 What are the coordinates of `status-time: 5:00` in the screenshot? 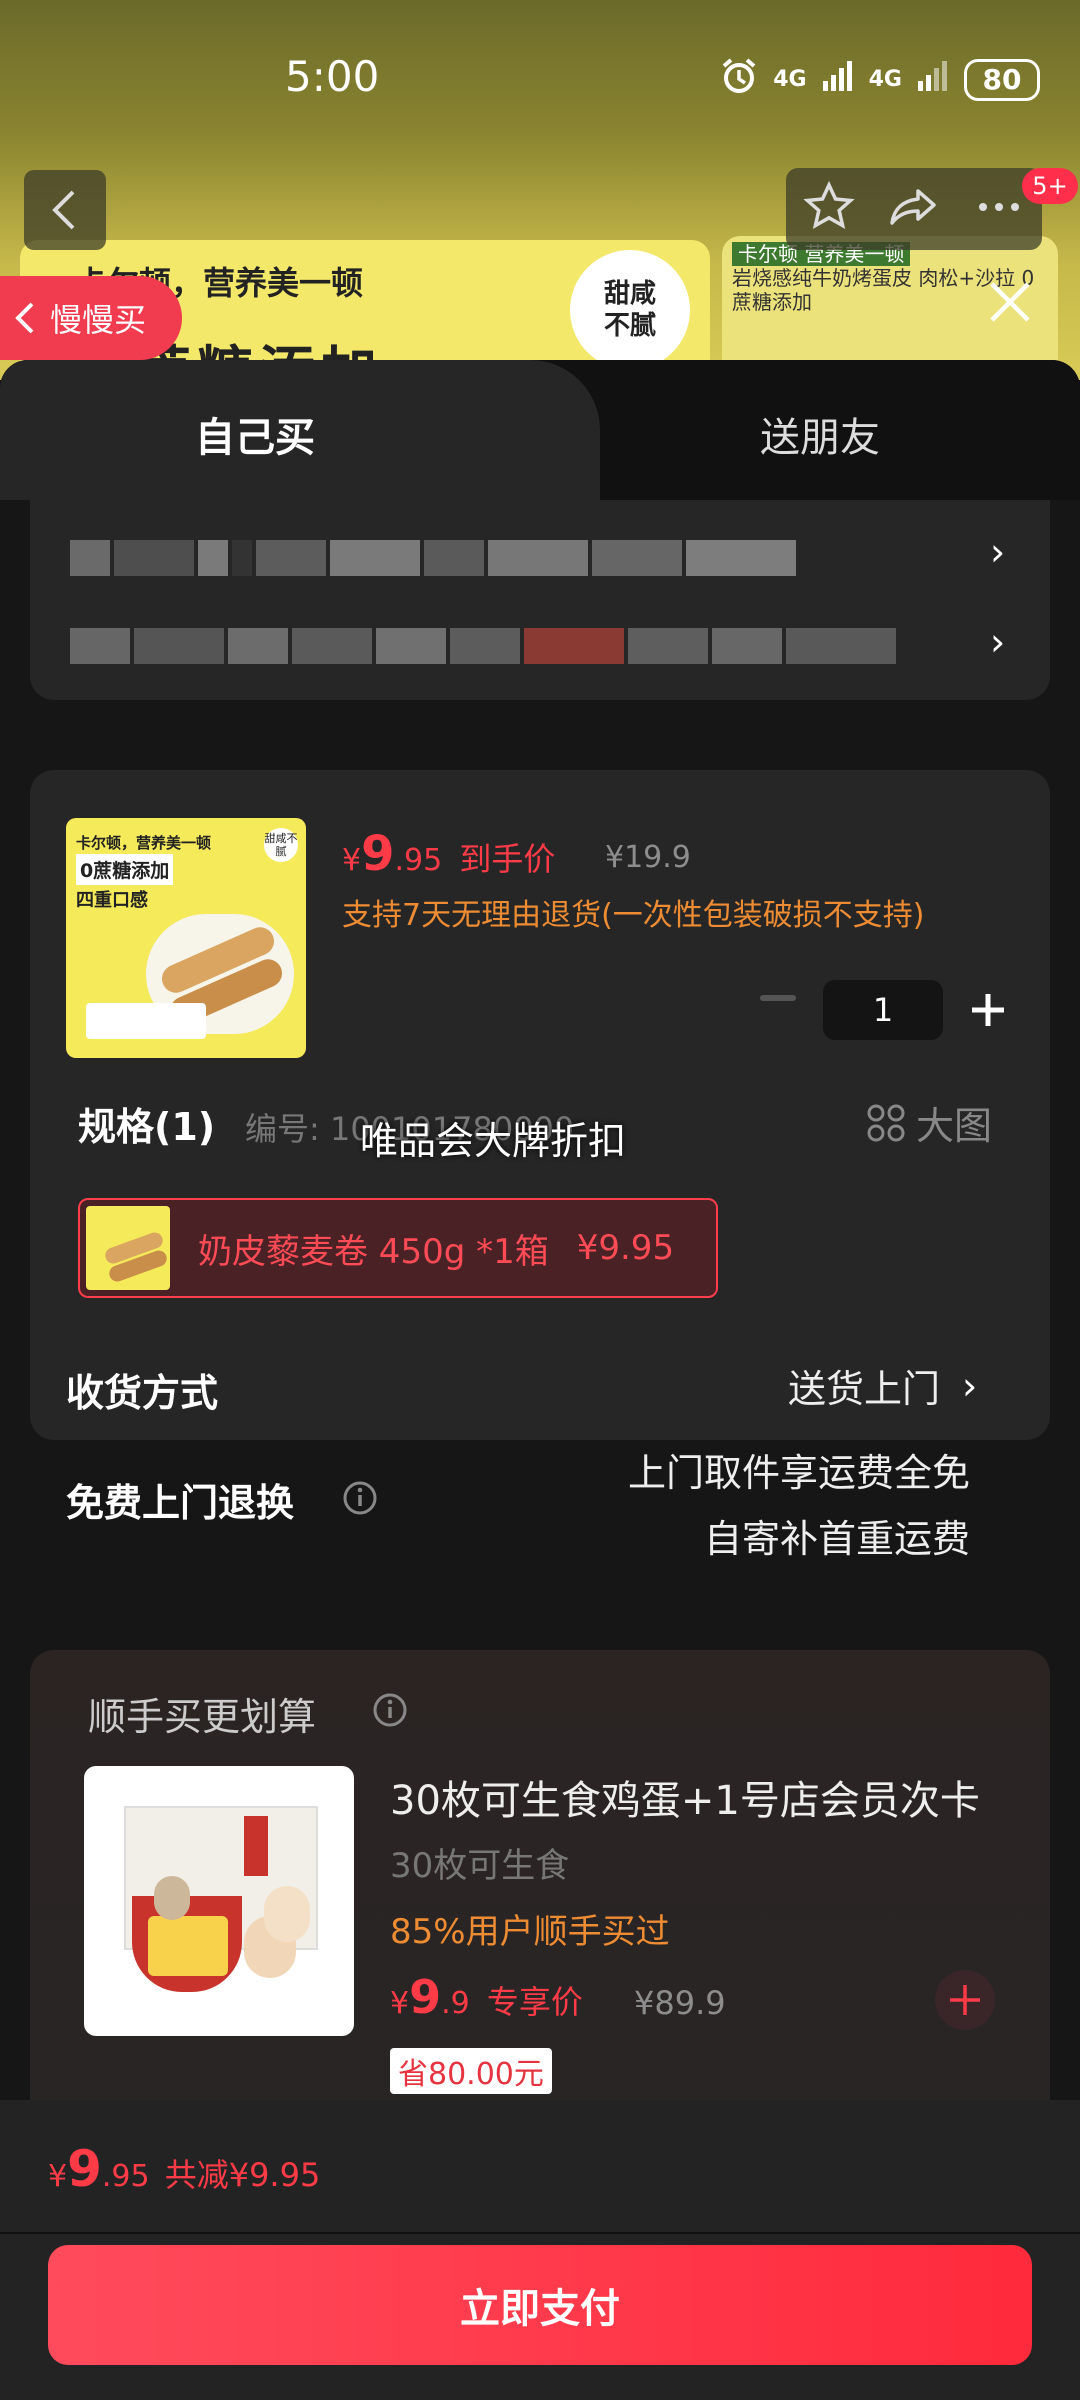 It's located at (332, 76).